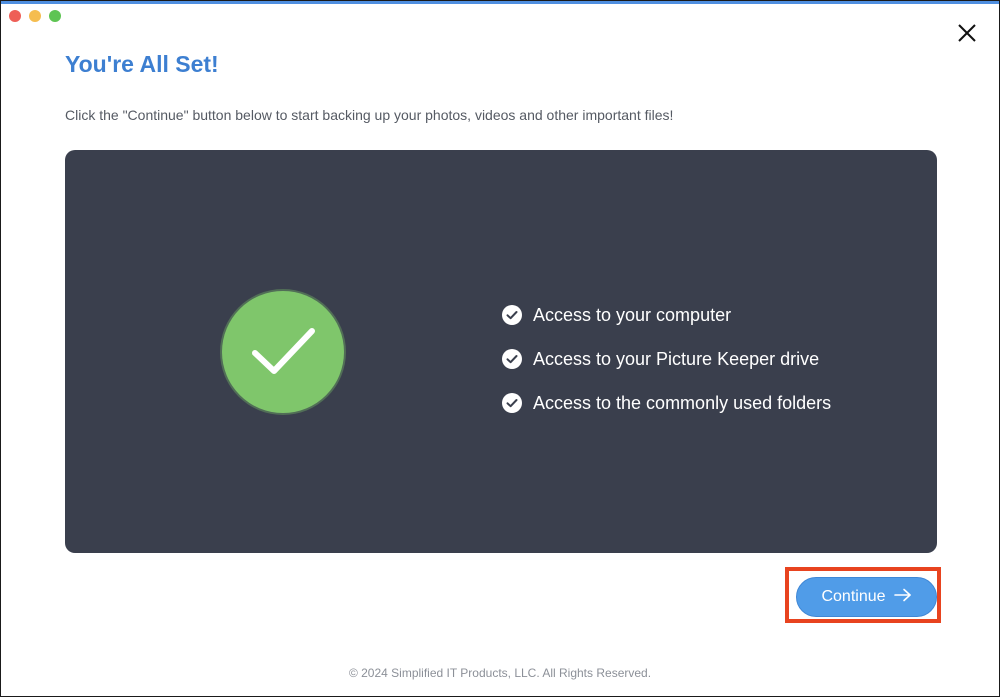  I want to click on arrow-right-icon, so click(902, 597).